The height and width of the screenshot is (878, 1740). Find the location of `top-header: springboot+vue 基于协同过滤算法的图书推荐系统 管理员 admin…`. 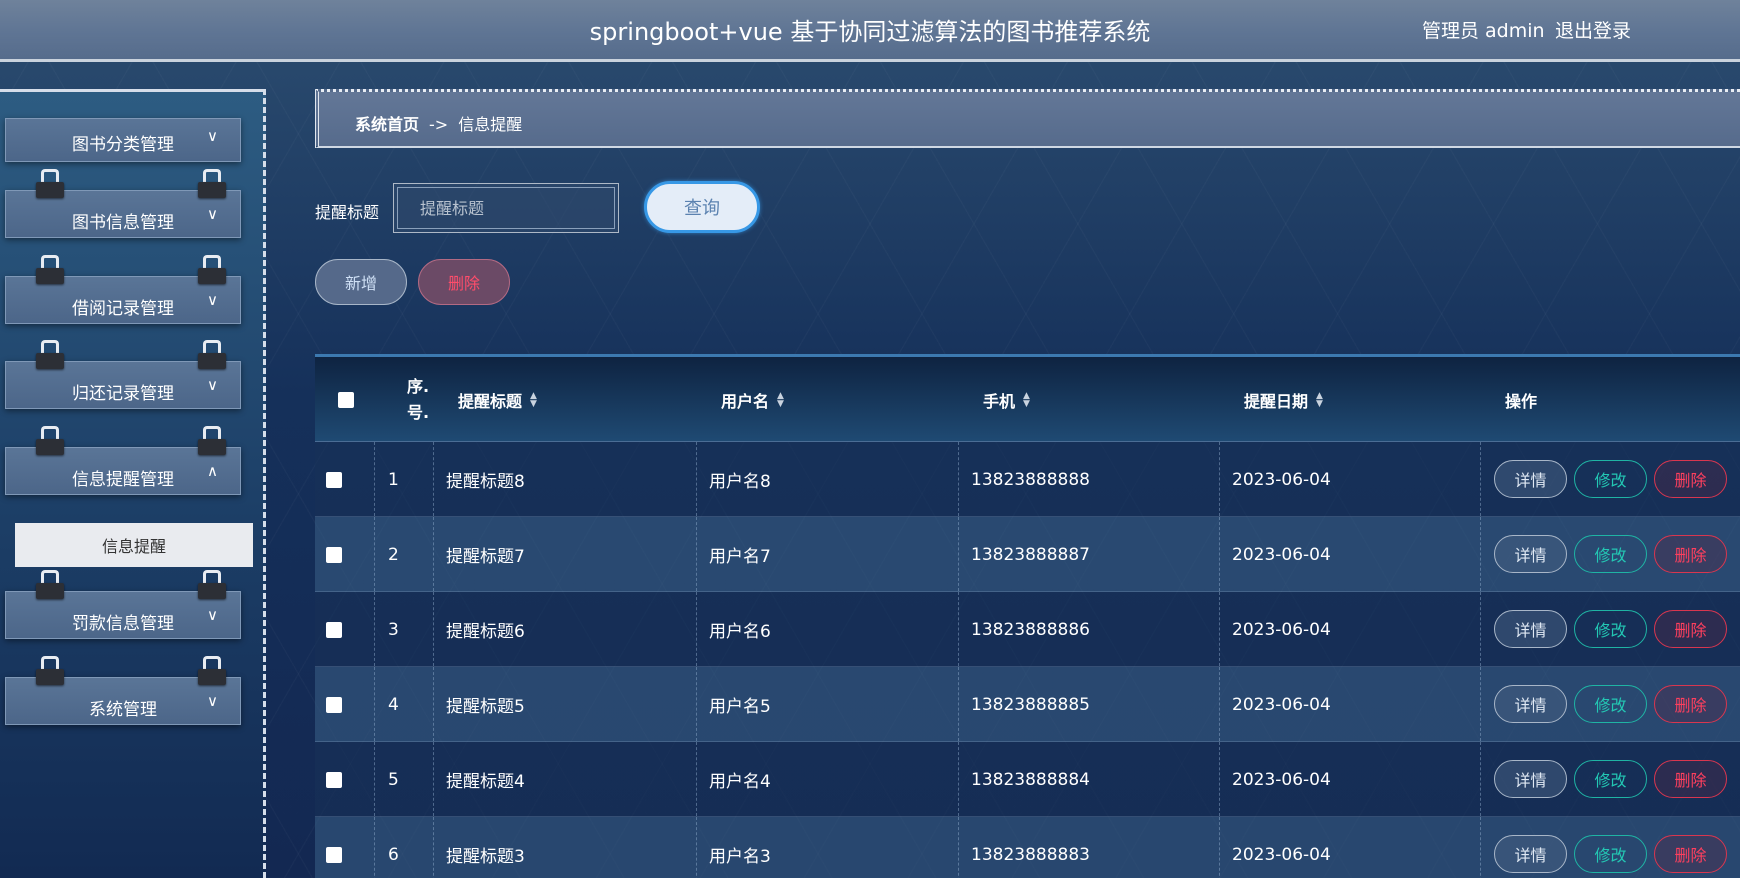

top-header: springboot+vue 基于协同过滤算法的图书推荐系统 管理员 admin… is located at coordinates (870, 31).